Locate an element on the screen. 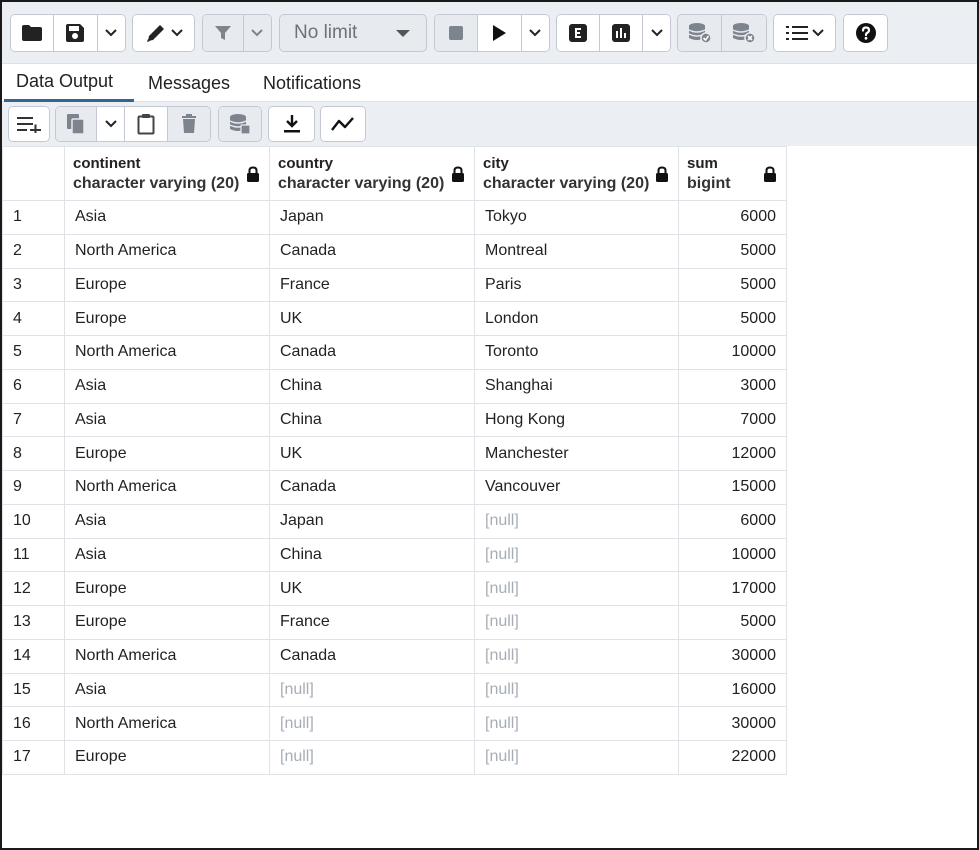 This screenshot has width=979, height=850. table-row: 12 Europe UK [null] 17000 is located at coordinates (394, 588).